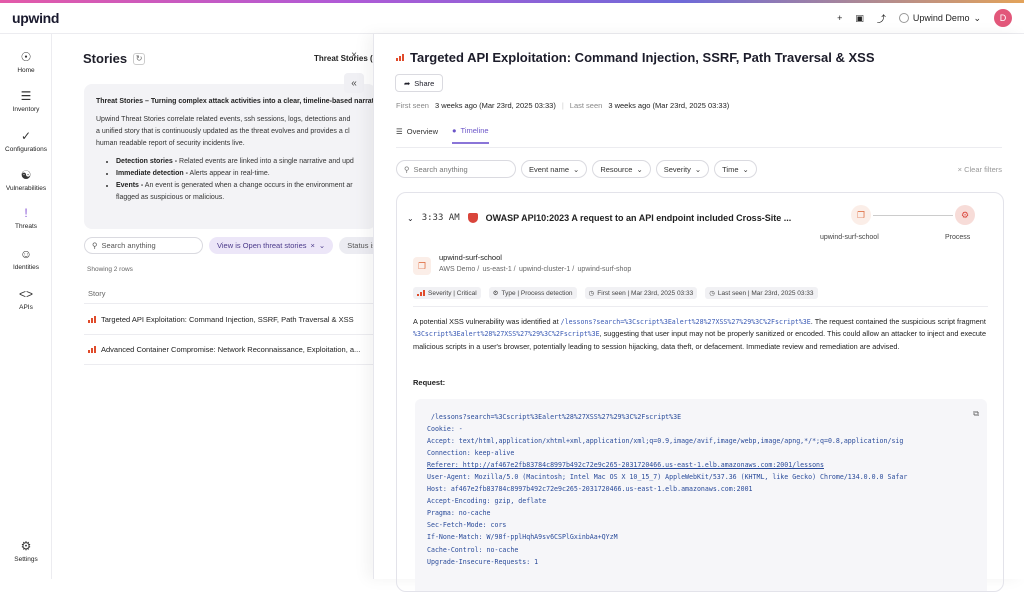  Describe the element at coordinates (467, 525) in the screenshot. I see `request-line: Sec-Fetch-Mode: cors` at that location.